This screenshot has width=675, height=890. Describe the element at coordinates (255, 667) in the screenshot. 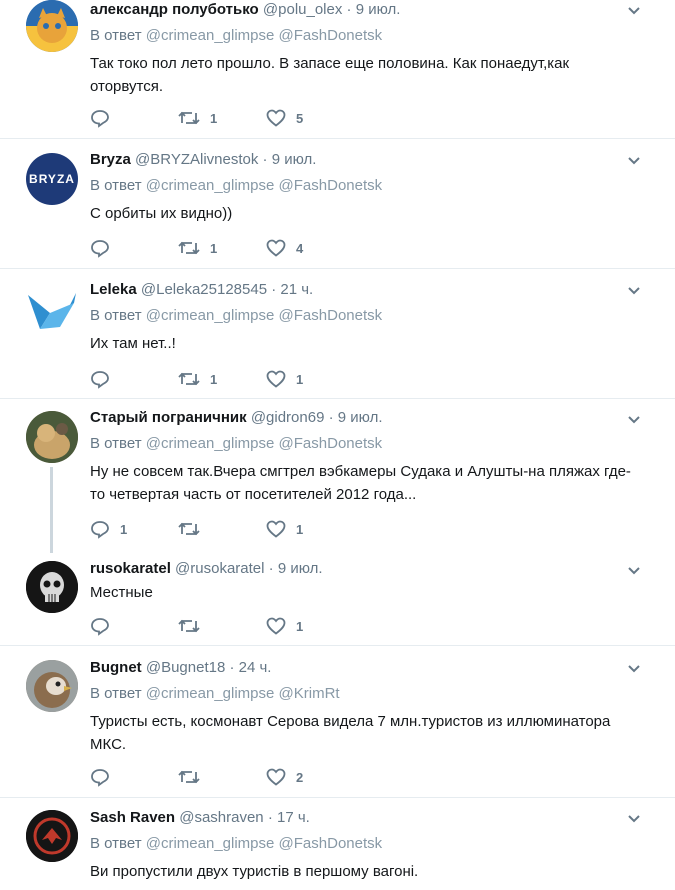

I see `timestamp: 24 ч.` at that location.